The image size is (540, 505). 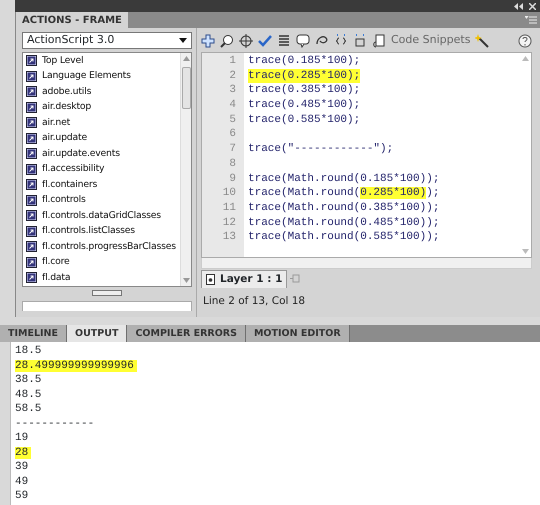 What do you see at coordinates (232, 76) in the screenshot?
I see `line-number: 2` at bounding box center [232, 76].